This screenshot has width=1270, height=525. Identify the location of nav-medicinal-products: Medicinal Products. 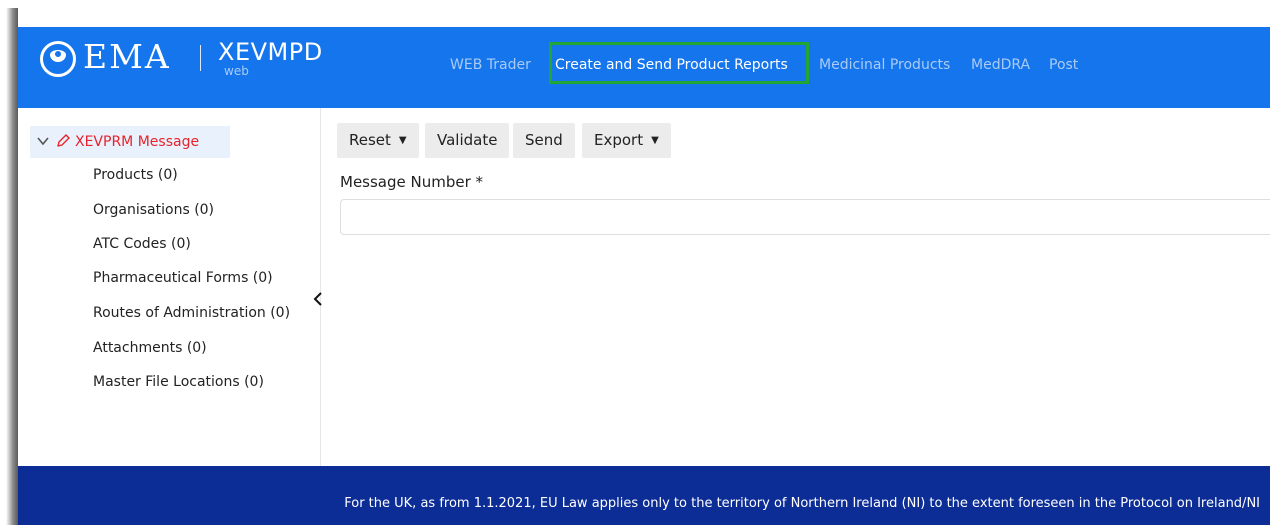
(884, 65).